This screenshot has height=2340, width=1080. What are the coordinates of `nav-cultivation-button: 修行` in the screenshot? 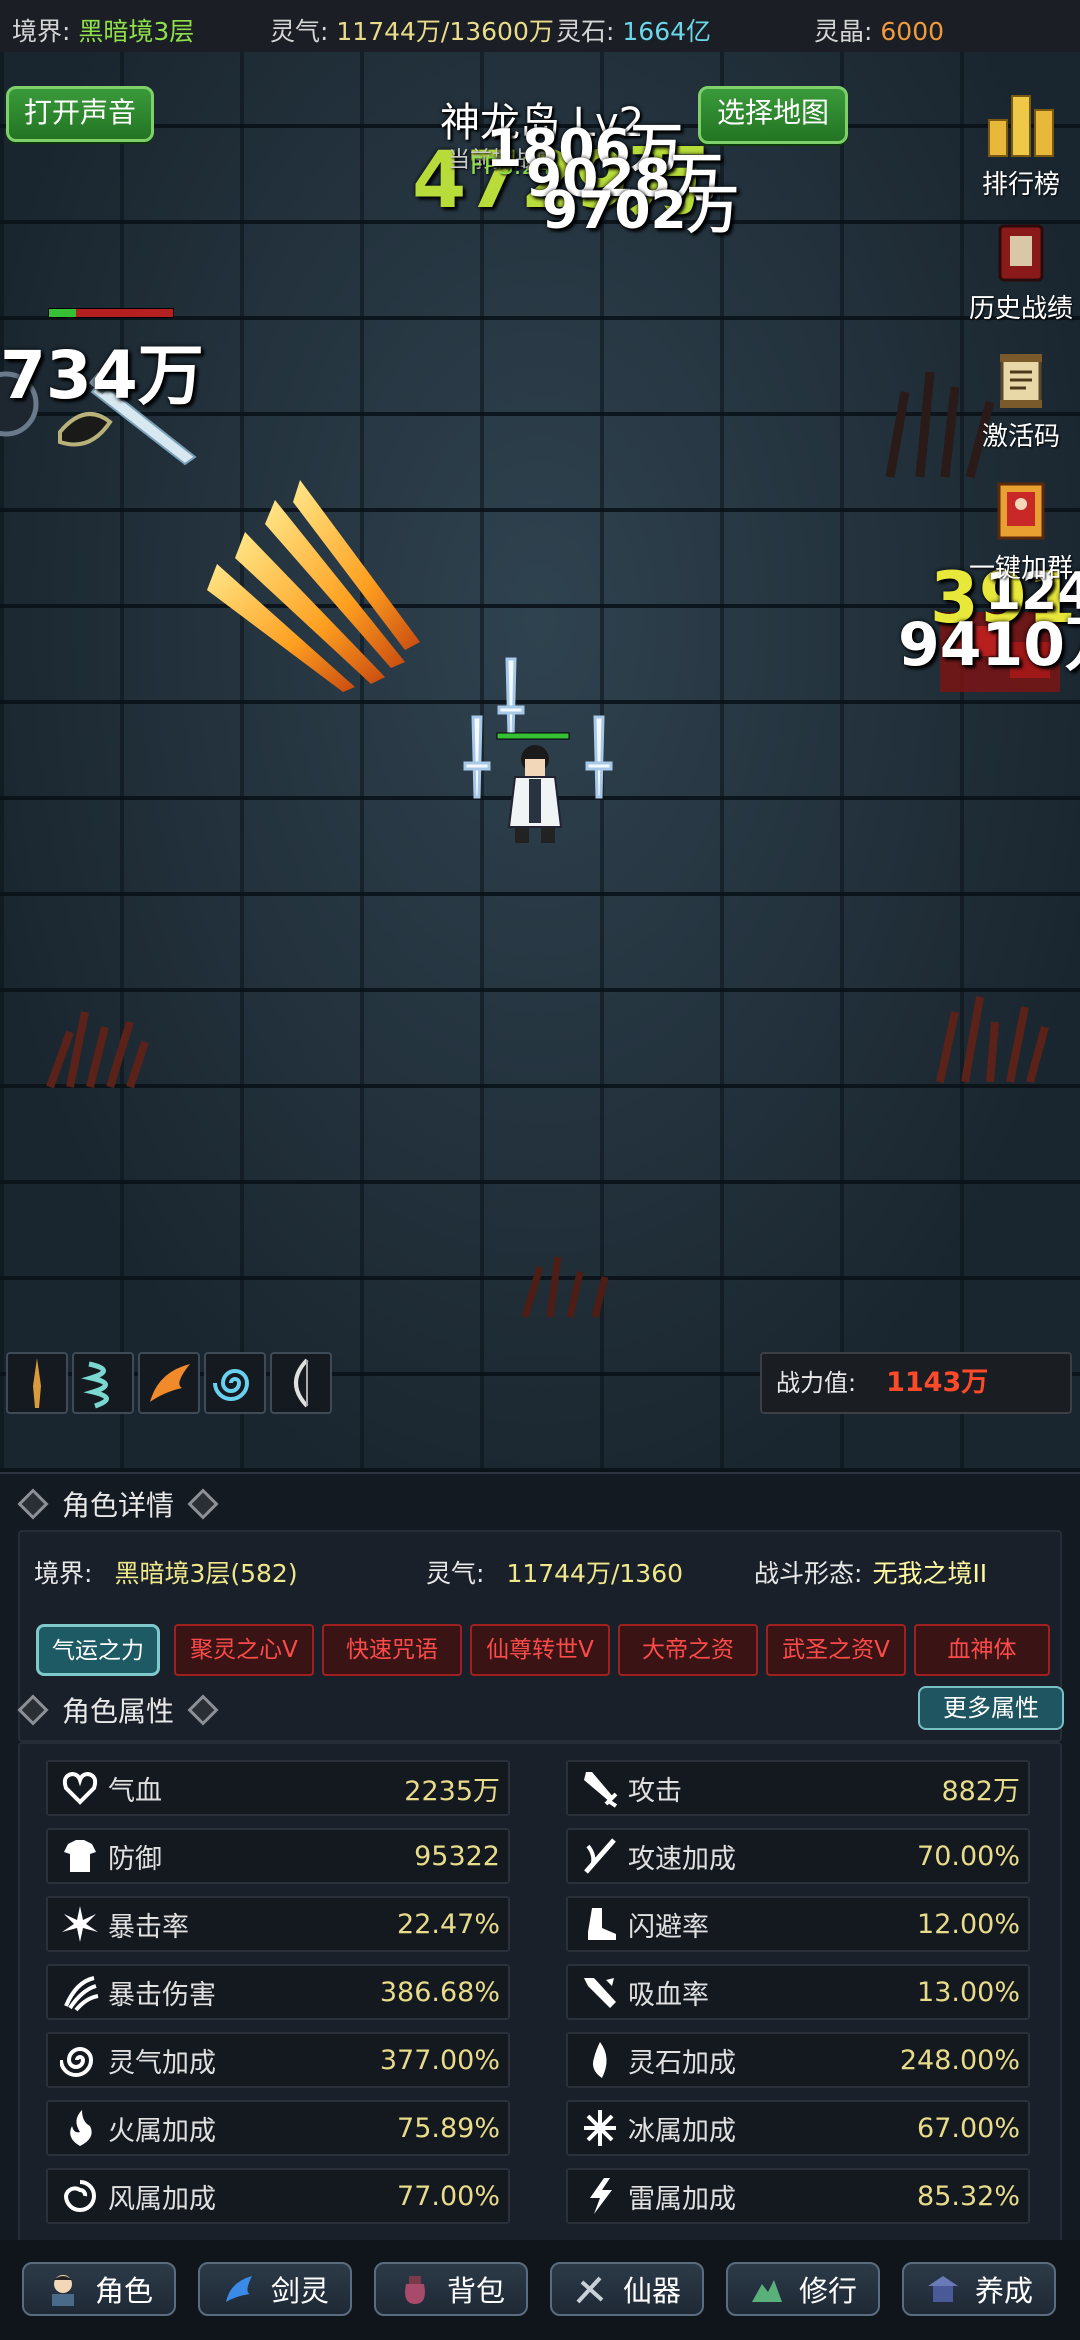 It's located at (803, 2289).